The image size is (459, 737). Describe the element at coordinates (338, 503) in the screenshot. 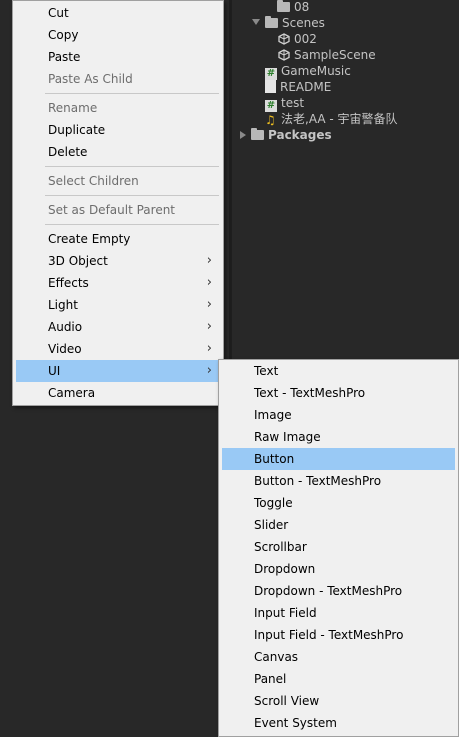

I see `submenu-item-toggle: Toggle` at that location.